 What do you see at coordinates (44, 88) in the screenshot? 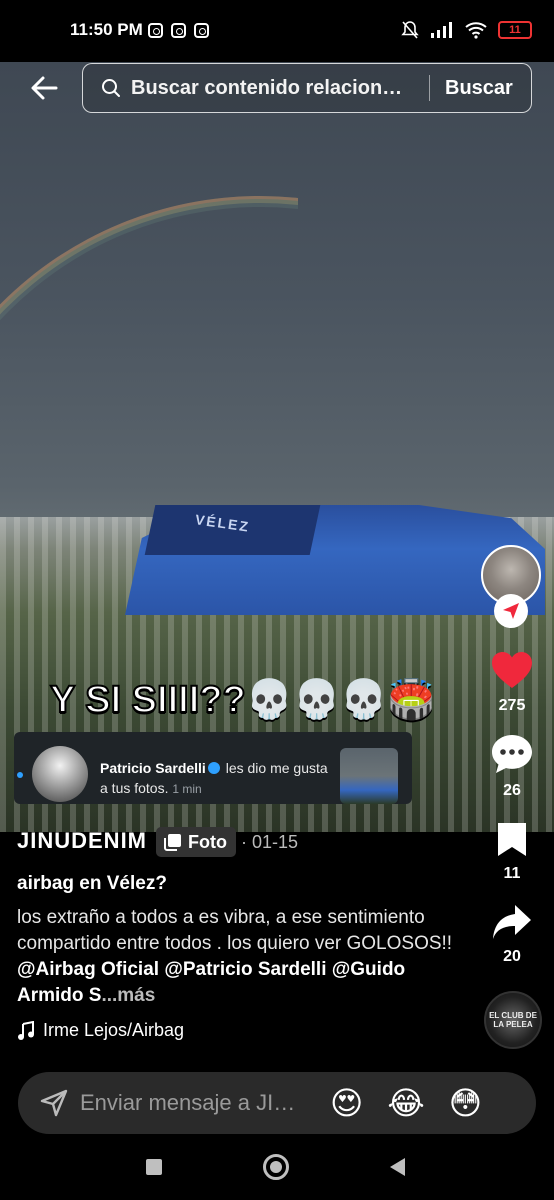
I see `back-arrow-icon` at bounding box center [44, 88].